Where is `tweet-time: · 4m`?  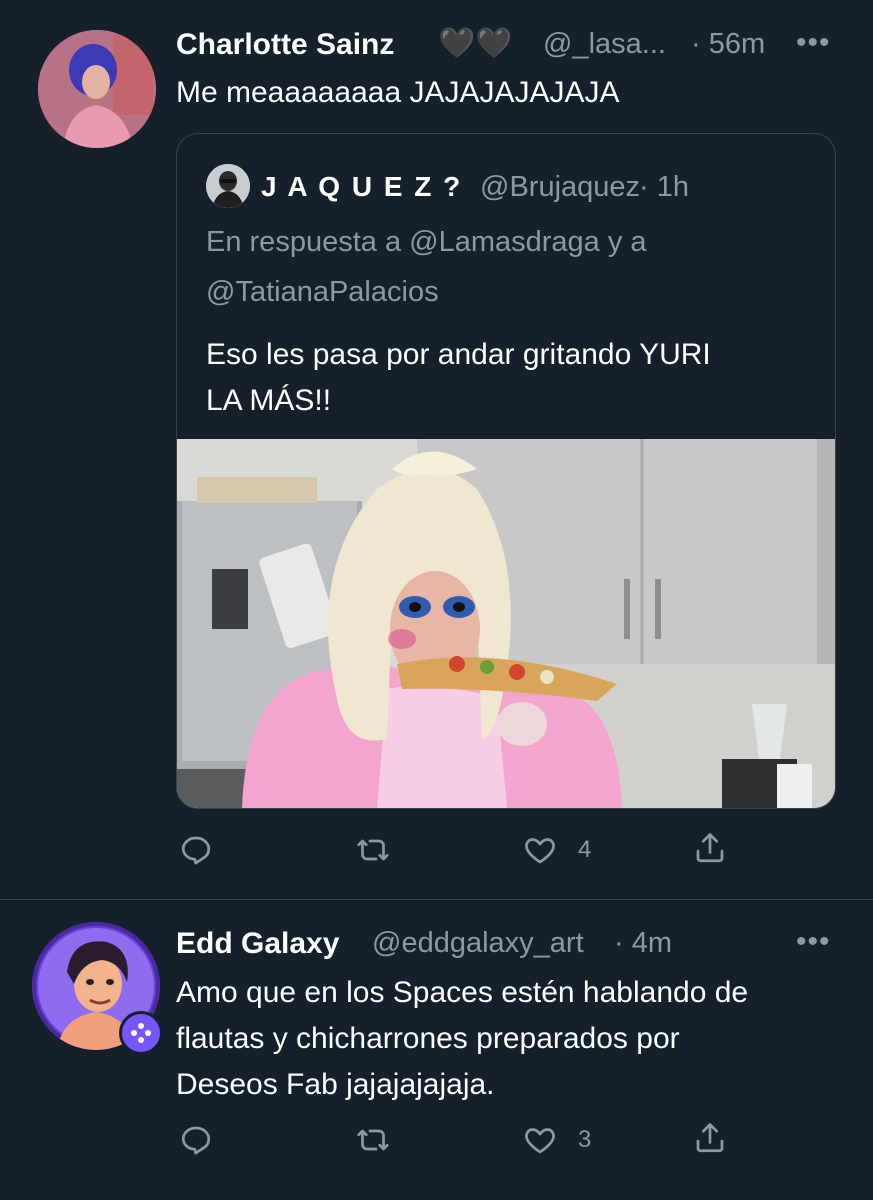 tweet-time: · 4m is located at coordinates (643, 943).